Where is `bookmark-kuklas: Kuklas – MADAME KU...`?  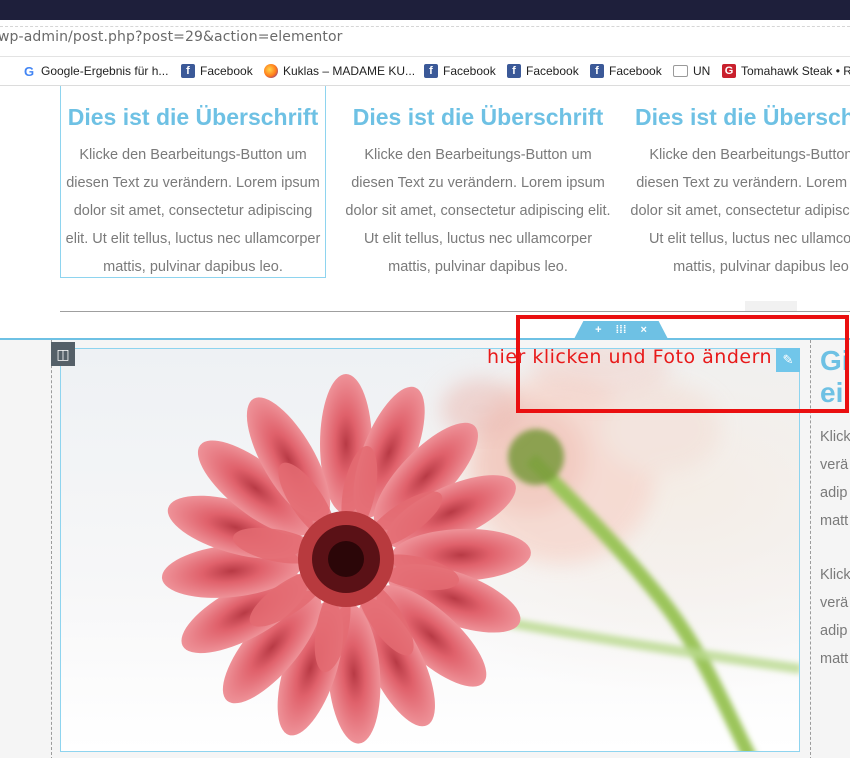 bookmark-kuklas: Kuklas – MADAME KU... is located at coordinates (339, 71).